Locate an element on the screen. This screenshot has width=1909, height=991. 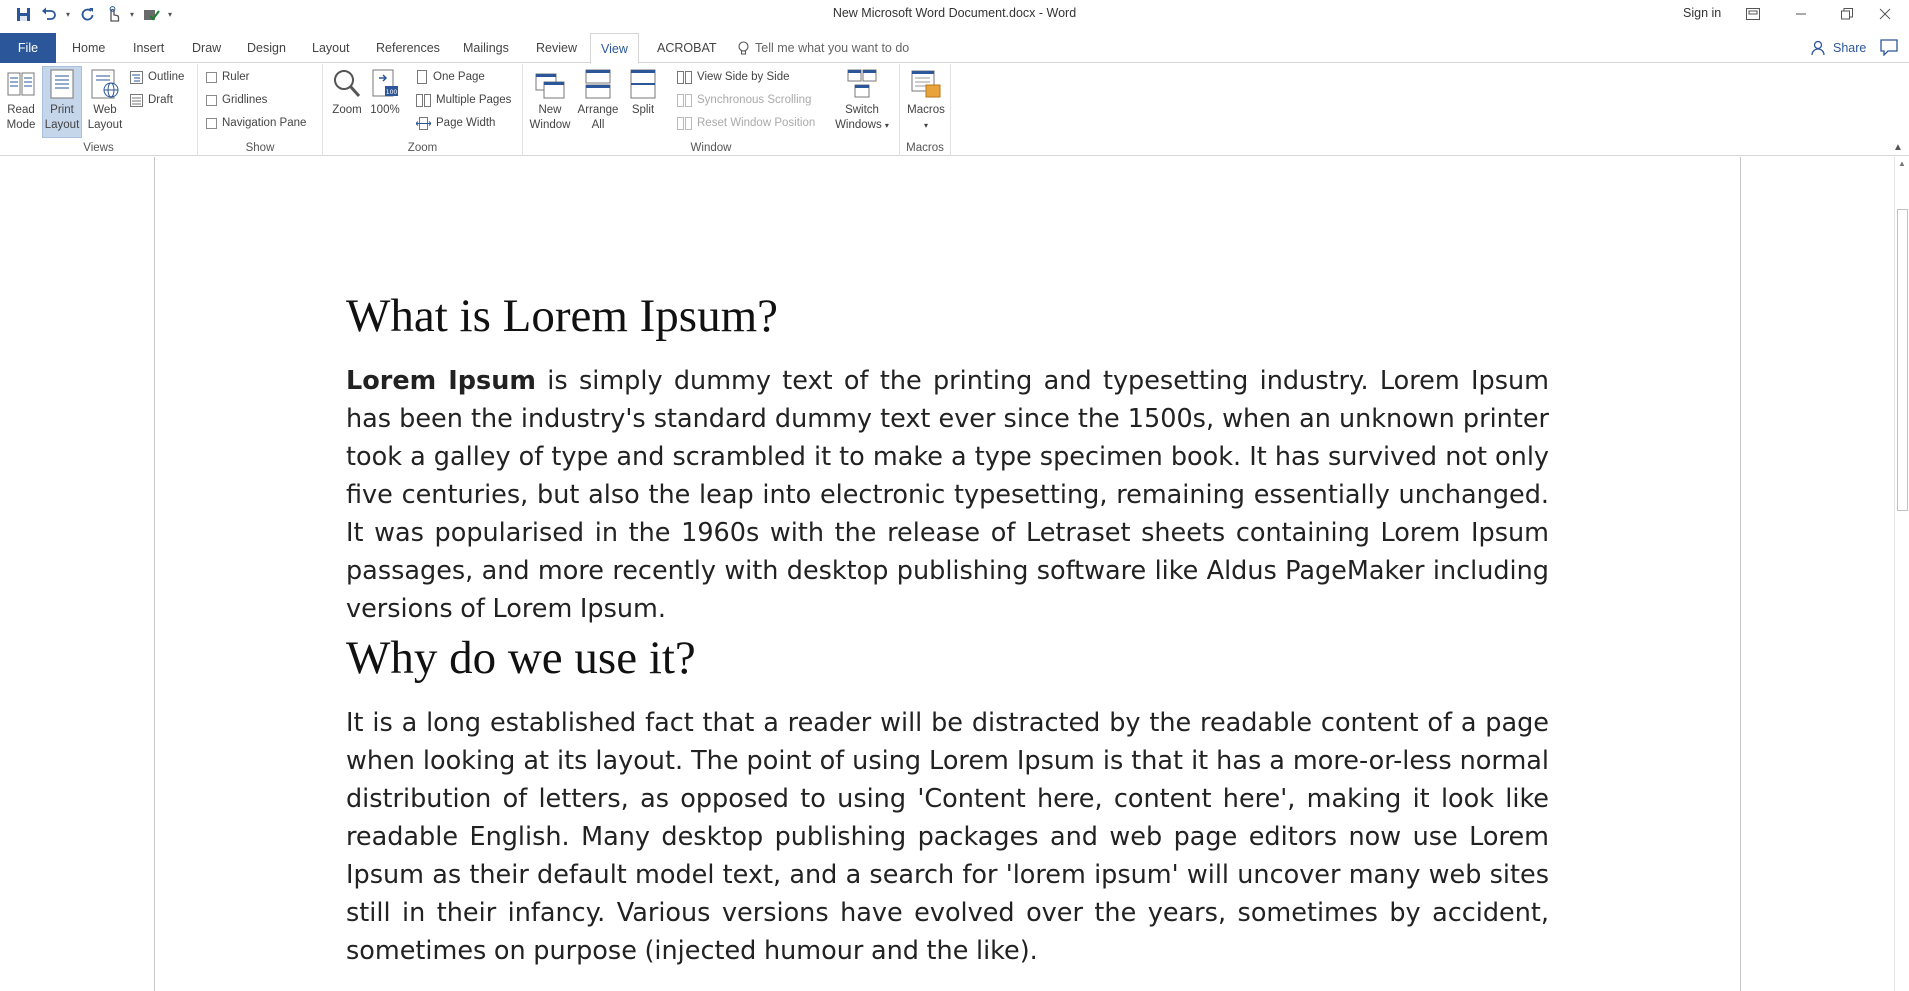
web-layout-button: Web Layout is located at coordinates (105, 100).